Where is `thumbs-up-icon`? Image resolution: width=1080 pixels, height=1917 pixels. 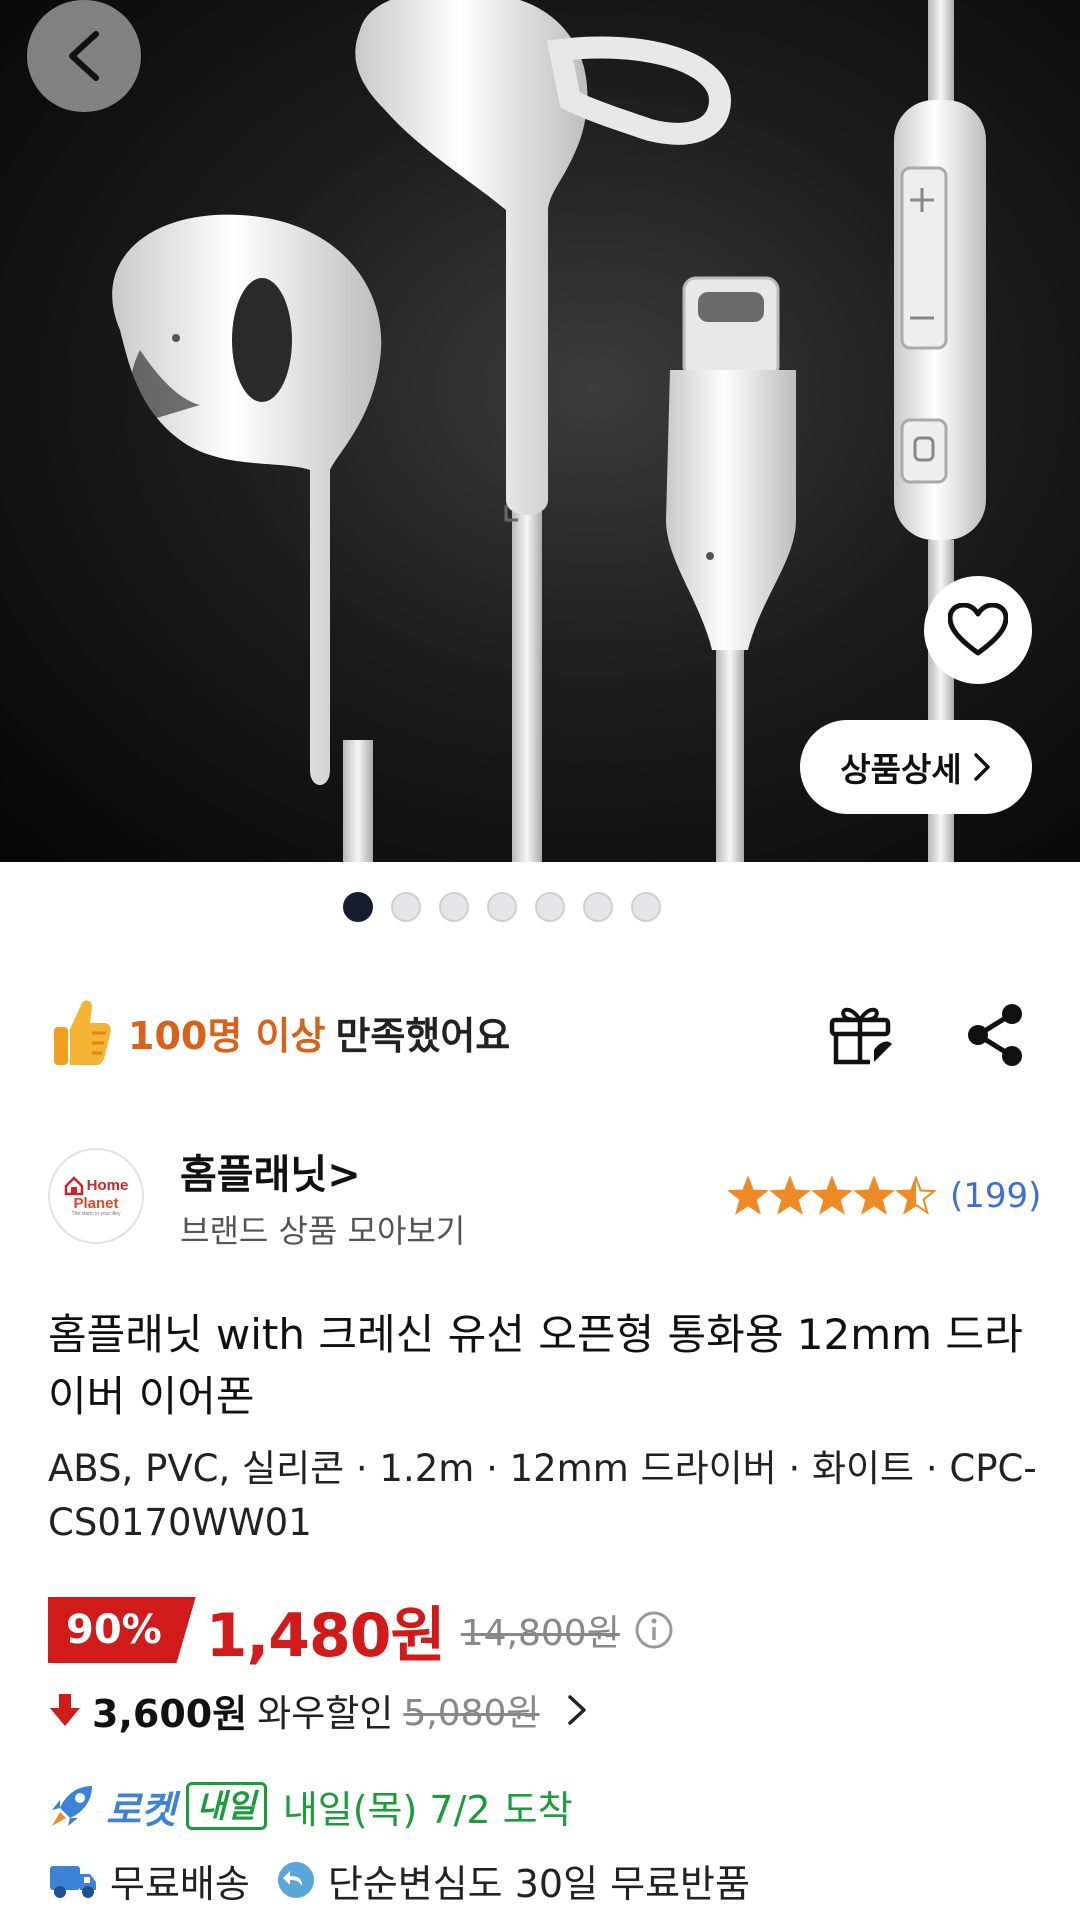 thumbs-up-icon is located at coordinates (82, 1032).